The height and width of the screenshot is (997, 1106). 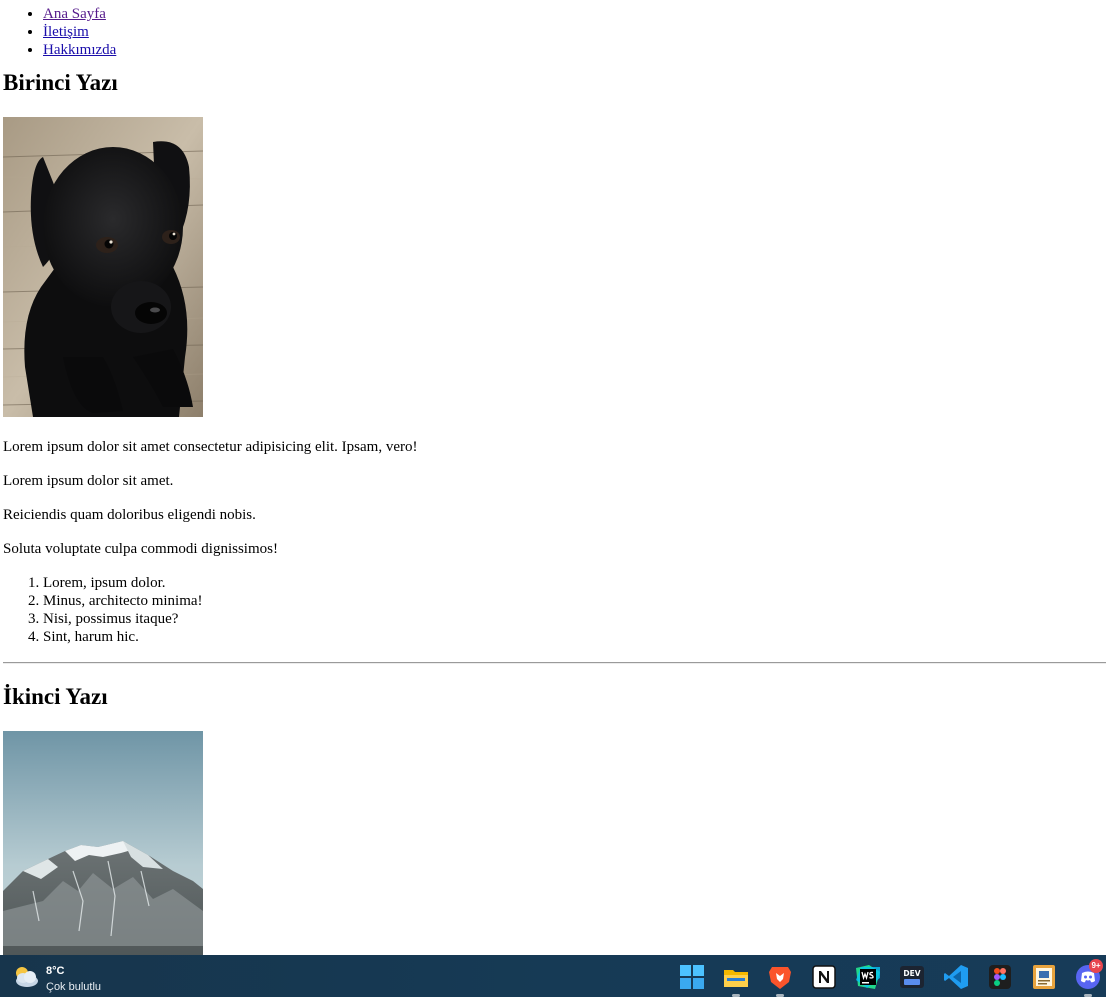 What do you see at coordinates (67, 978) in the screenshot?
I see `weather-widget: 8°C Çok bulutlu` at bounding box center [67, 978].